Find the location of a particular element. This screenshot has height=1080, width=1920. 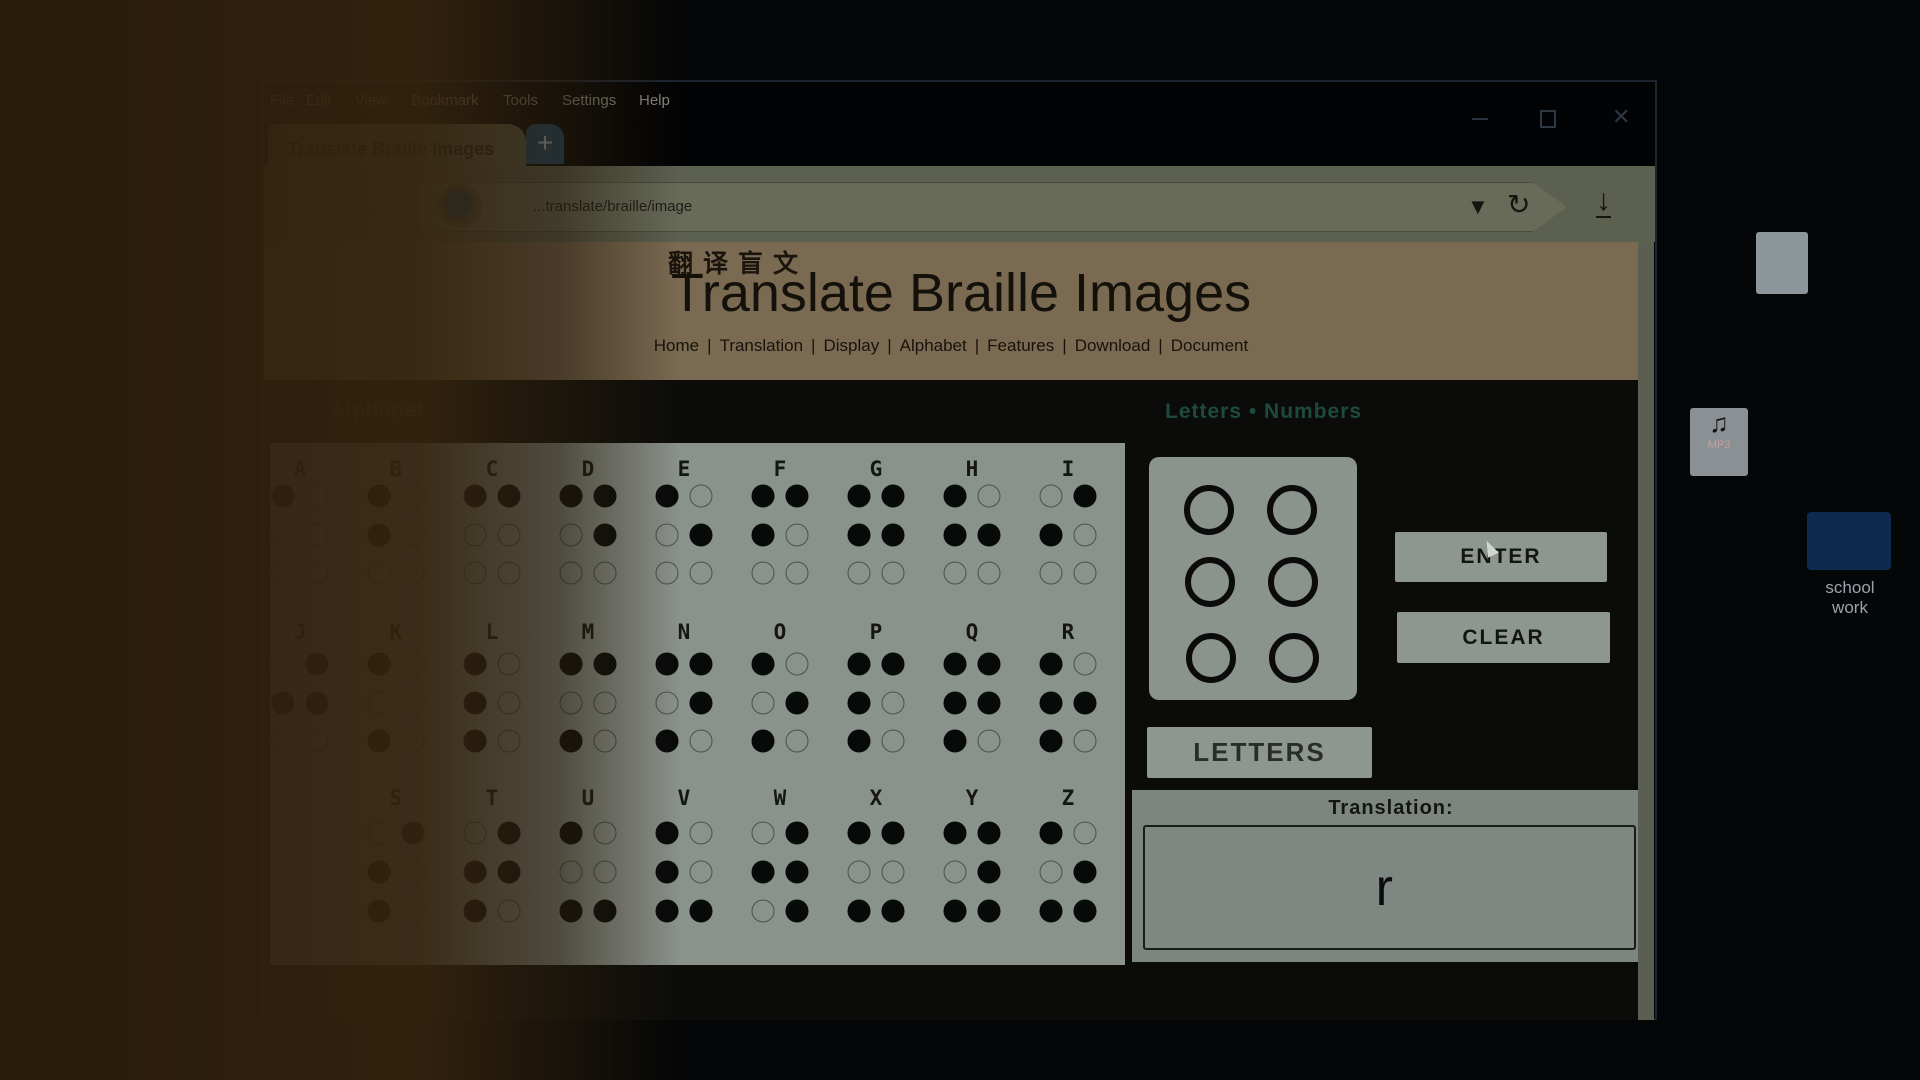

nav-features: Features is located at coordinates (1020, 345).